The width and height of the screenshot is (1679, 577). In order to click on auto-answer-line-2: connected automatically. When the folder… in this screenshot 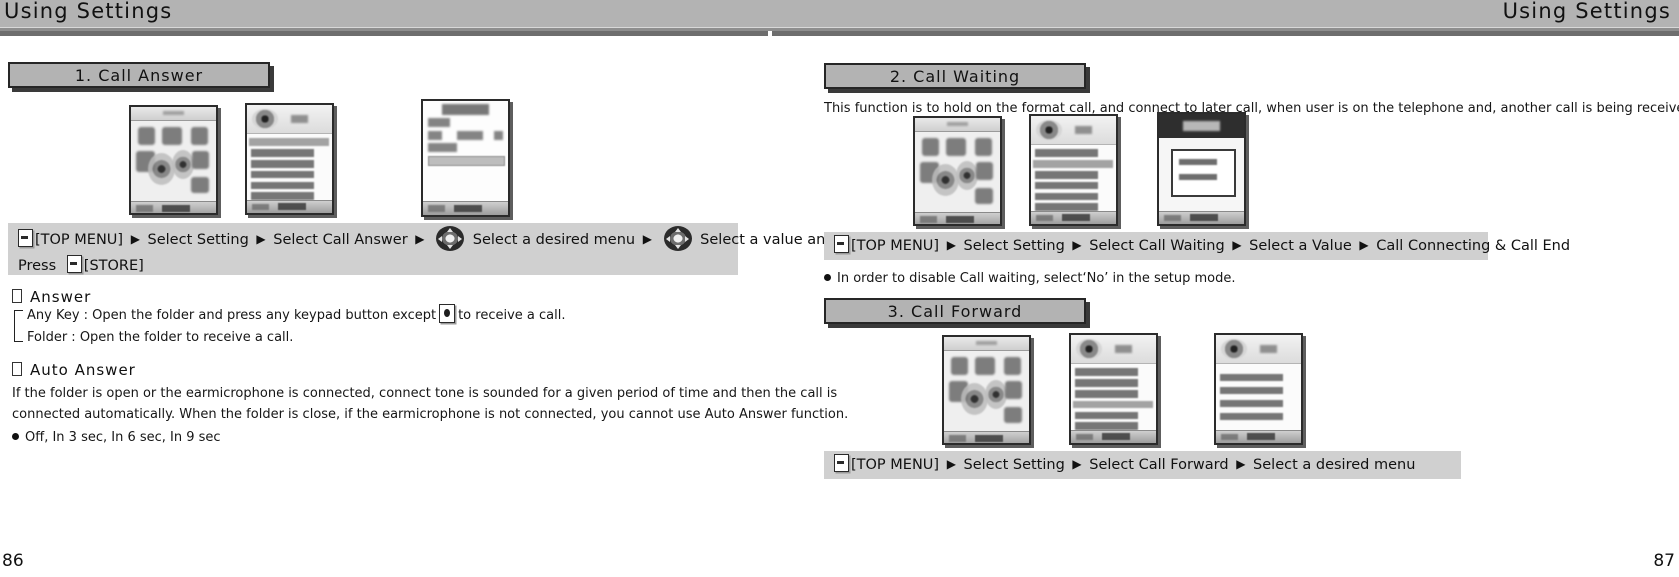, I will do `click(430, 414)`.